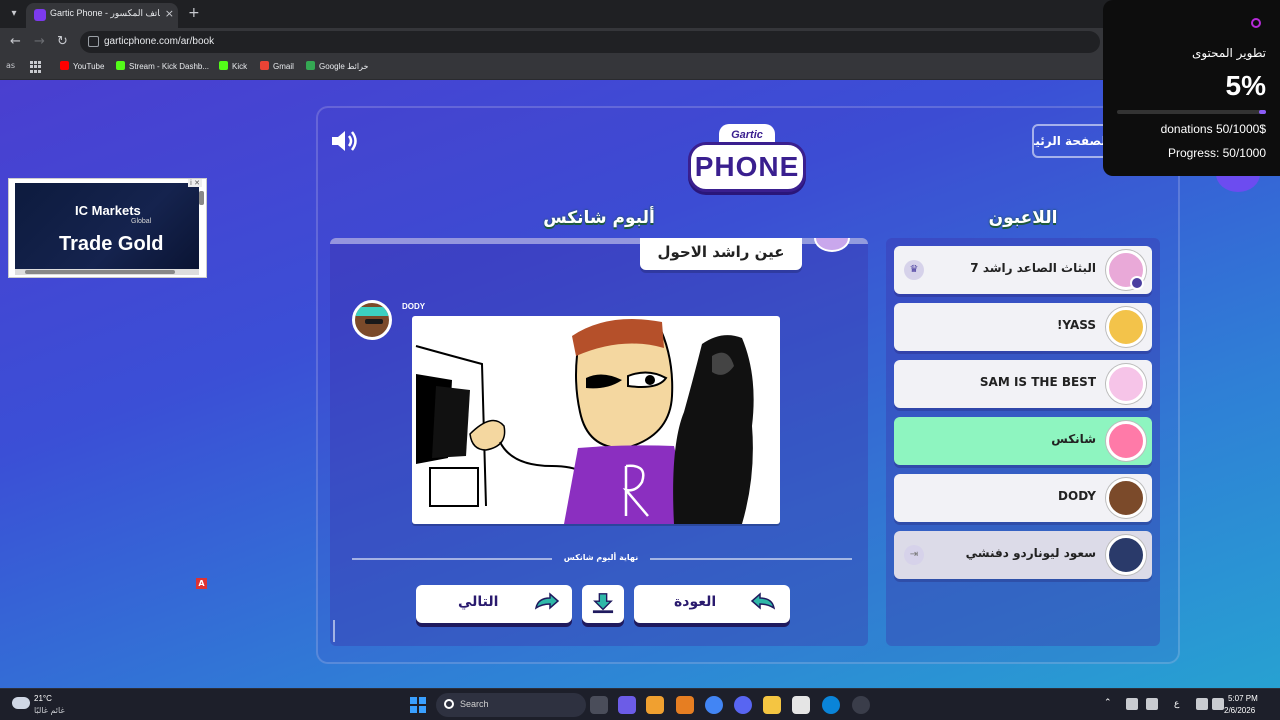 This screenshot has height=720, width=1280. I want to click on bookmark-google-maps: Google خرائط, so click(337, 66).